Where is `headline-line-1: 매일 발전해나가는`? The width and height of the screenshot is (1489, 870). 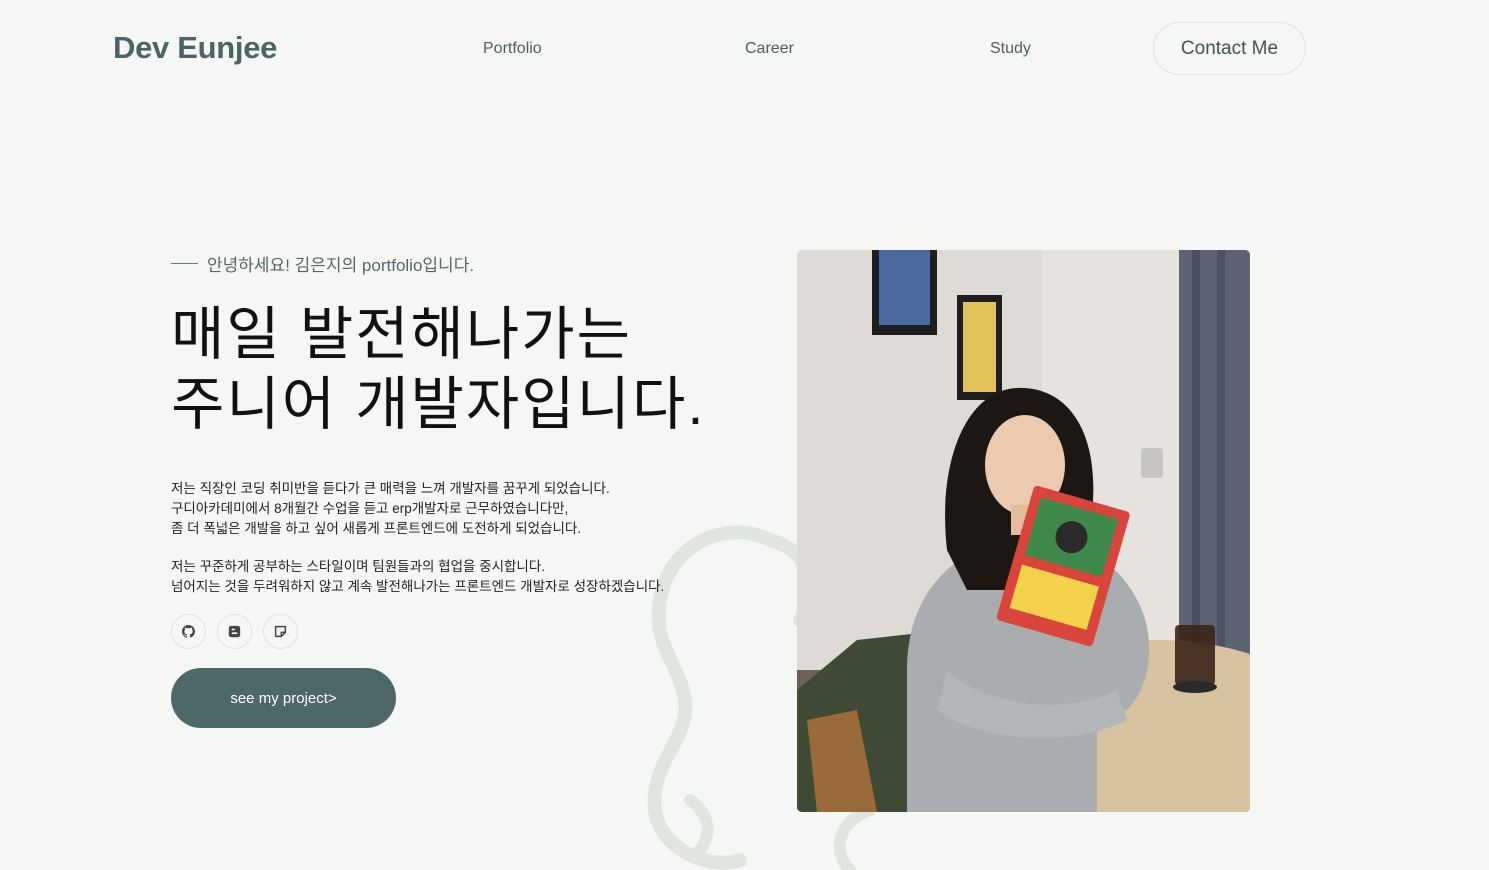 headline-line-1: 매일 발전해나가는 is located at coordinates (401, 334).